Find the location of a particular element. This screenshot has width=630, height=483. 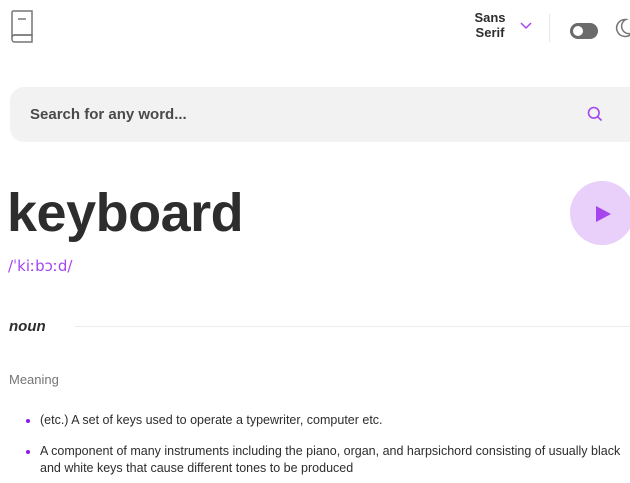

play-audio-button is located at coordinates (600, 213).